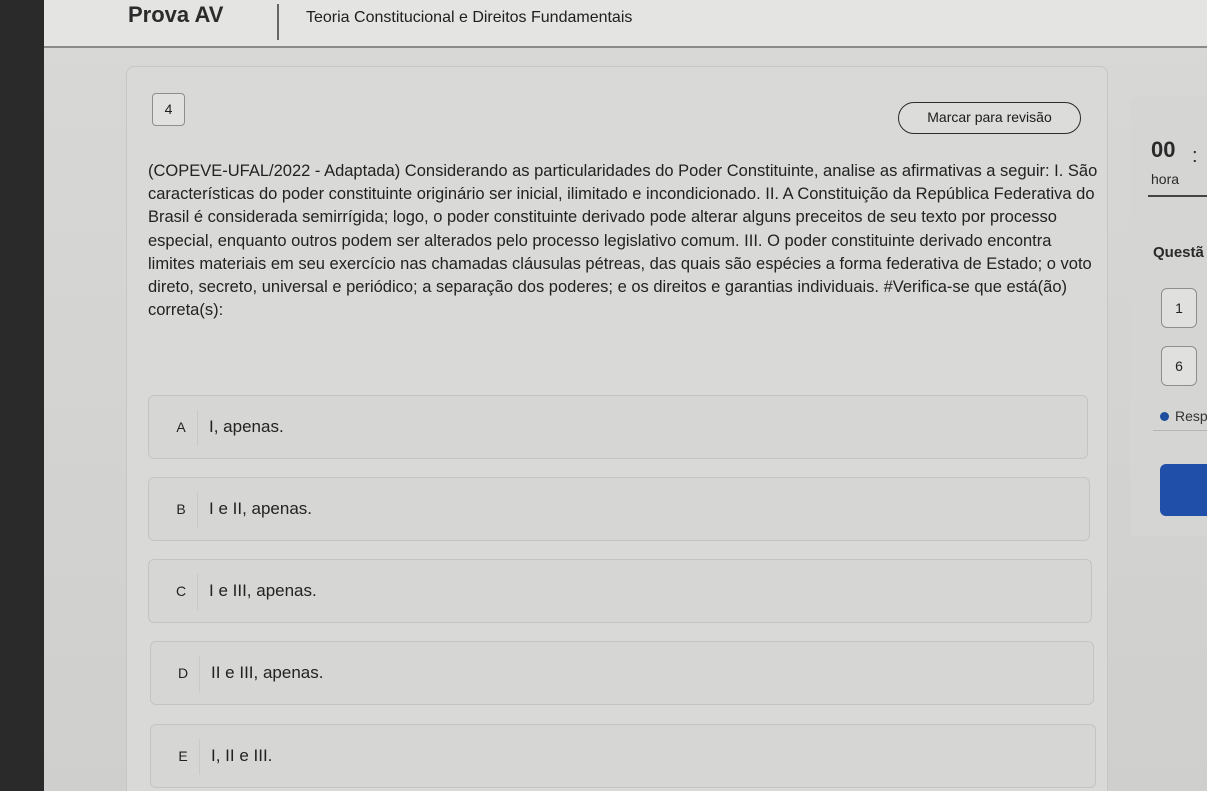 This screenshot has width=1207, height=791. What do you see at coordinates (183, 756) in the screenshot?
I see `option-letter: E` at bounding box center [183, 756].